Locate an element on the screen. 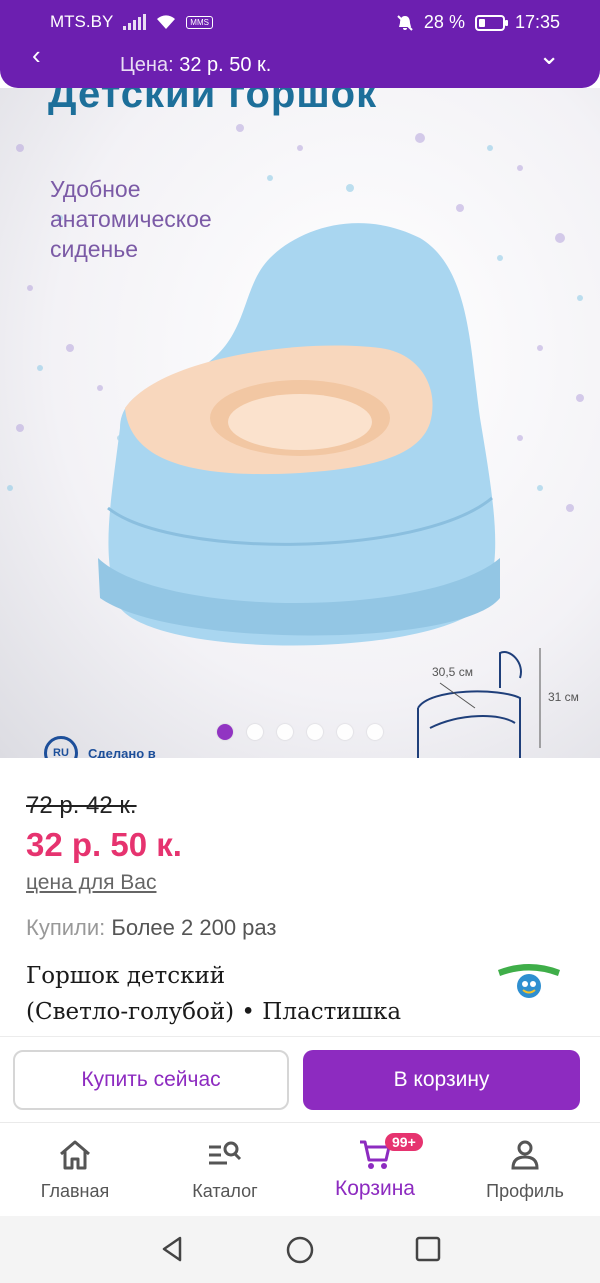 The width and height of the screenshot is (600, 1283). sticky-price-label: Цена: is located at coordinates (147, 65).